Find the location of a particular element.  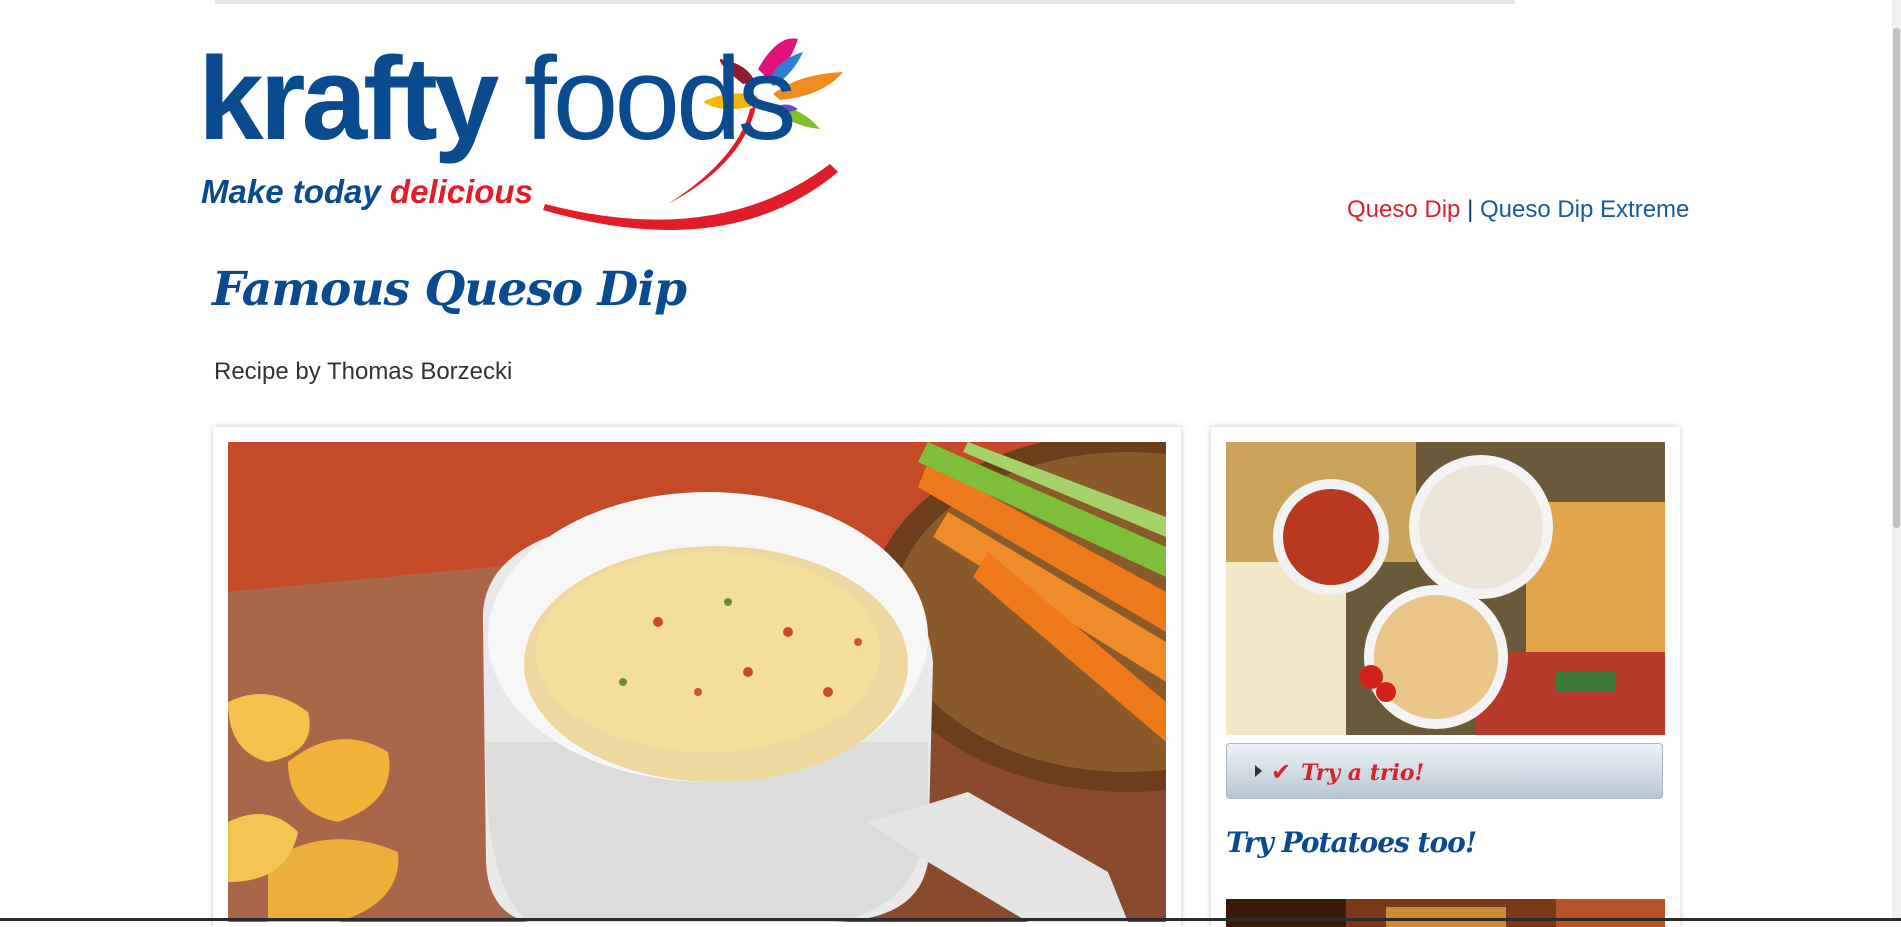

nav-link-queso-dip: Queso Dip is located at coordinates (1403, 209).